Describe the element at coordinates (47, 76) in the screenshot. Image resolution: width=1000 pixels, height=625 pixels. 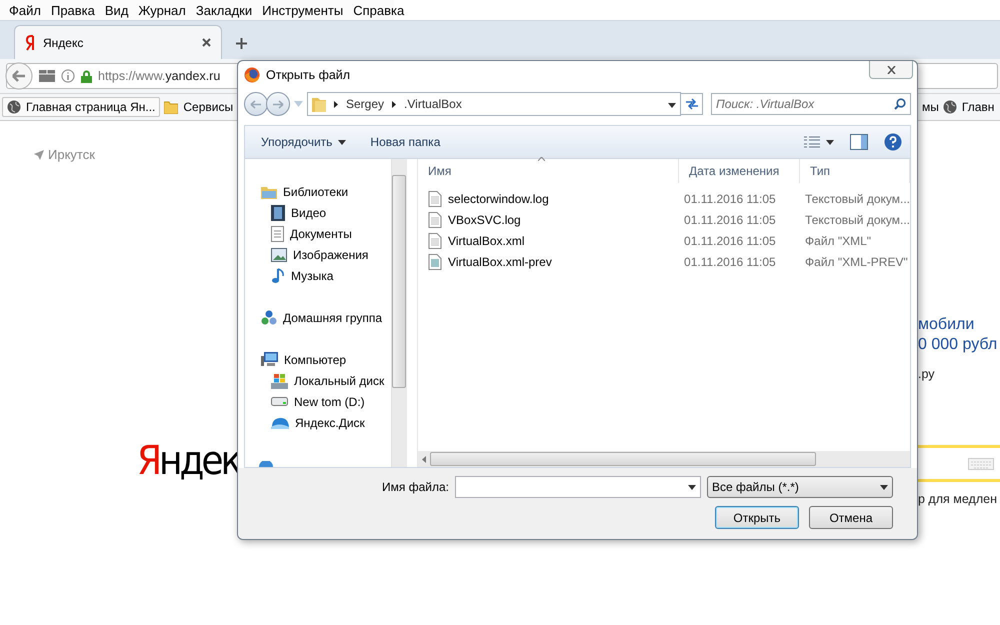
I see `grid-icon` at that location.